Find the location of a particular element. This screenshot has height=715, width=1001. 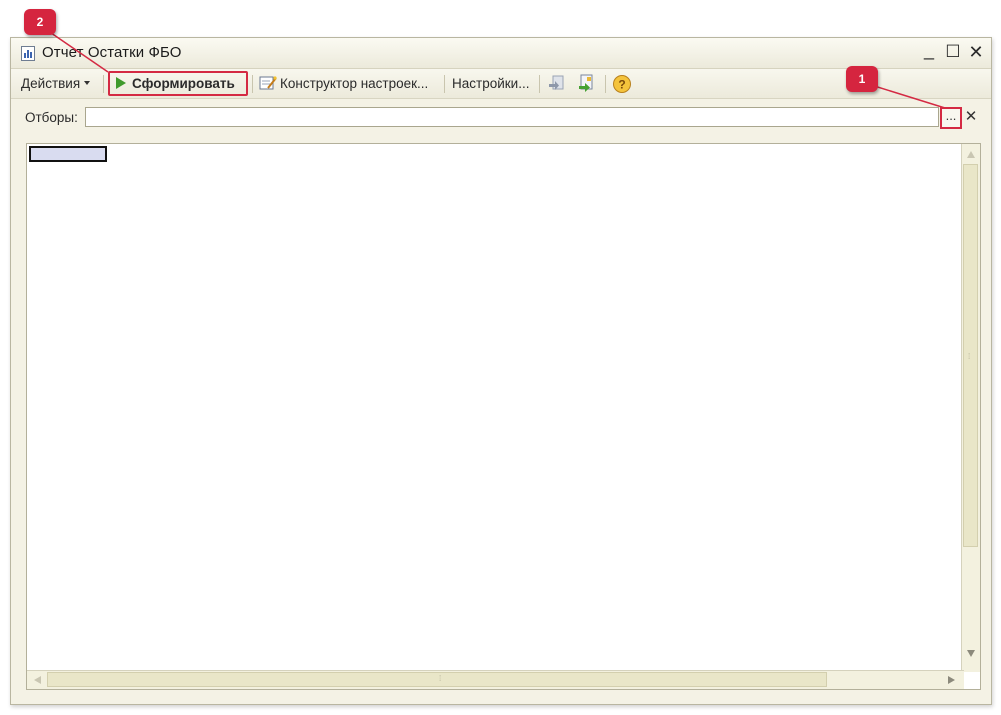

callout-pointers is located at coordinates (491, 66).